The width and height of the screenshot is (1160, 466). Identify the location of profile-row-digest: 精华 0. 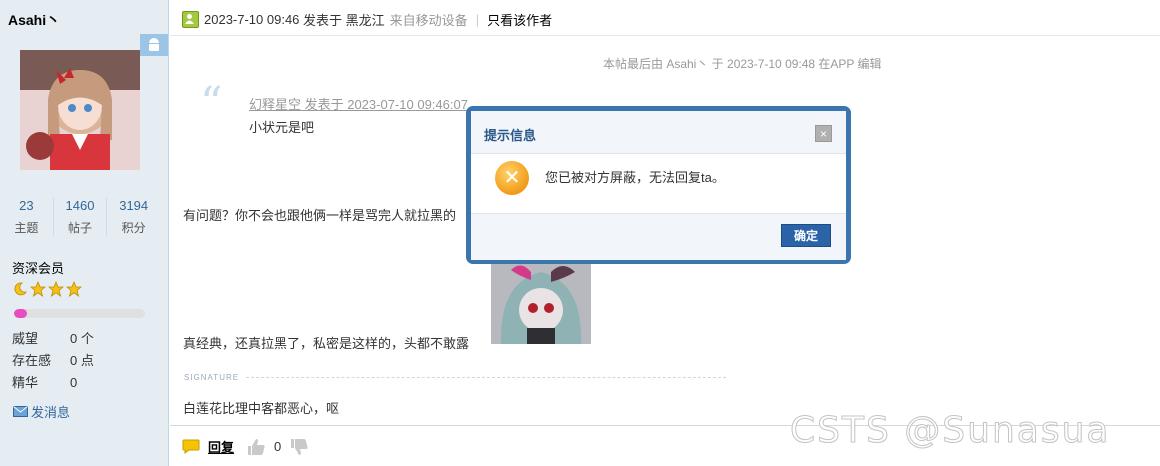
(44, 381).